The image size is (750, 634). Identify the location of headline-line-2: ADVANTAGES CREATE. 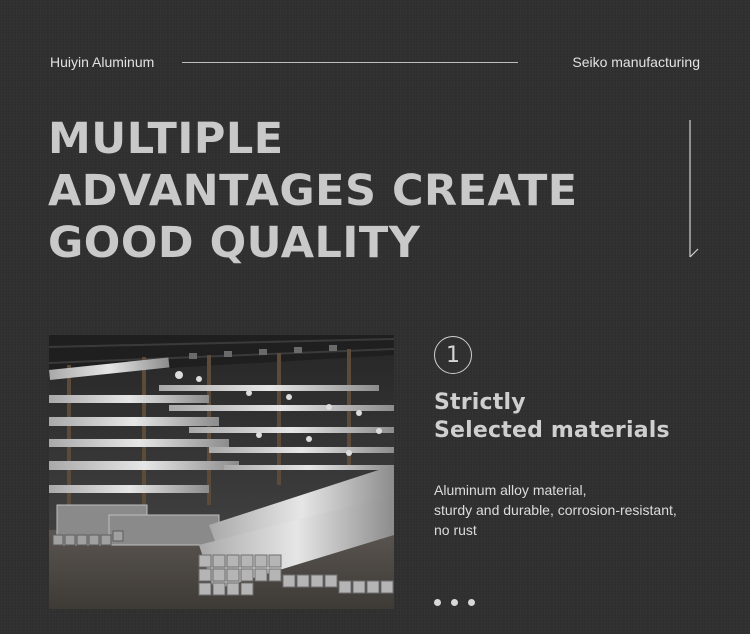
(313, 191).